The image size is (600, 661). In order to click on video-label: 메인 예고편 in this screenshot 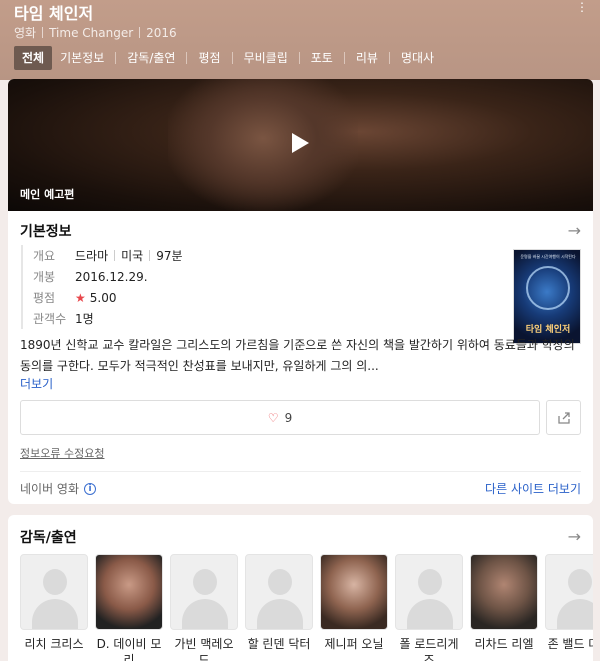, I will do `click(47, 194)`.